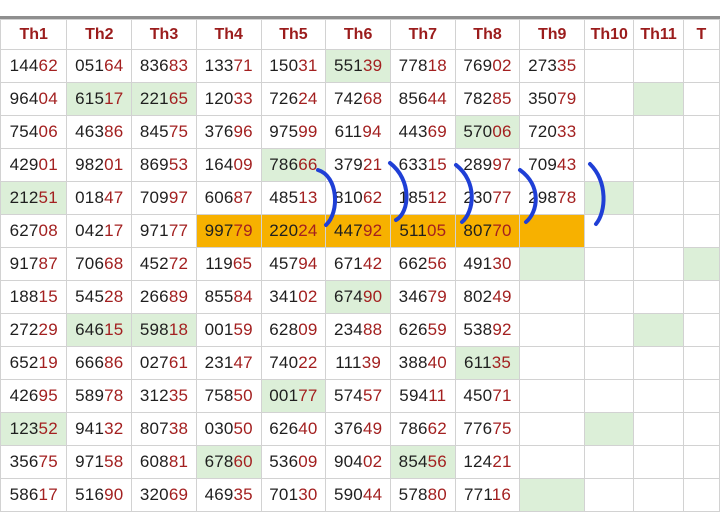 Image resolution: width=720 pixels, height=512 pixels. What do you see at coordinates (658, 34) in the screenshot?
I see `column-header-th11: Th11` at bounding box center [658, 34].